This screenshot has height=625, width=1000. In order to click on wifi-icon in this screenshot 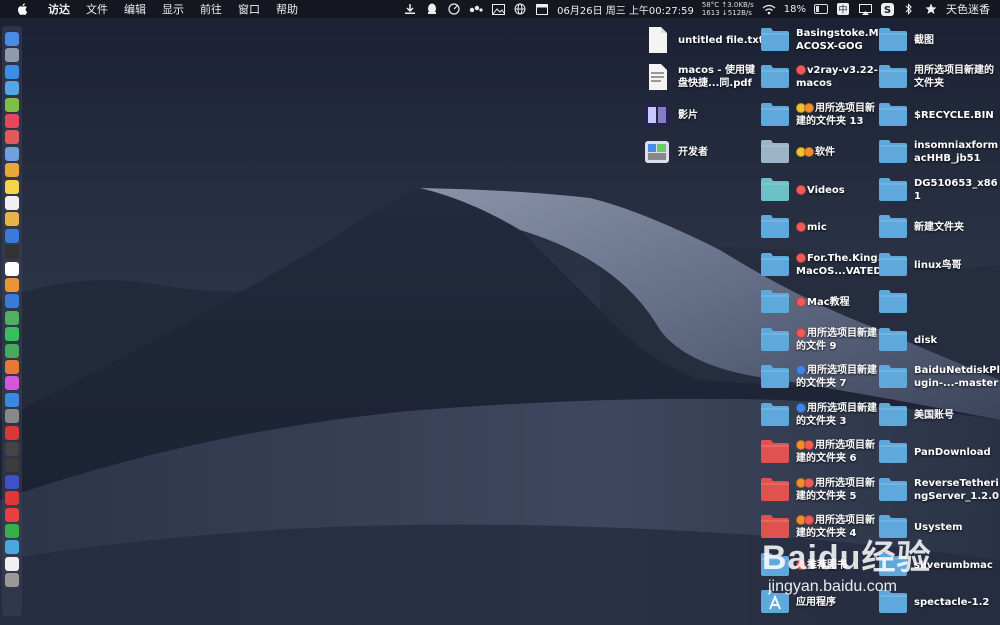, I will do `click(769, 9)`.